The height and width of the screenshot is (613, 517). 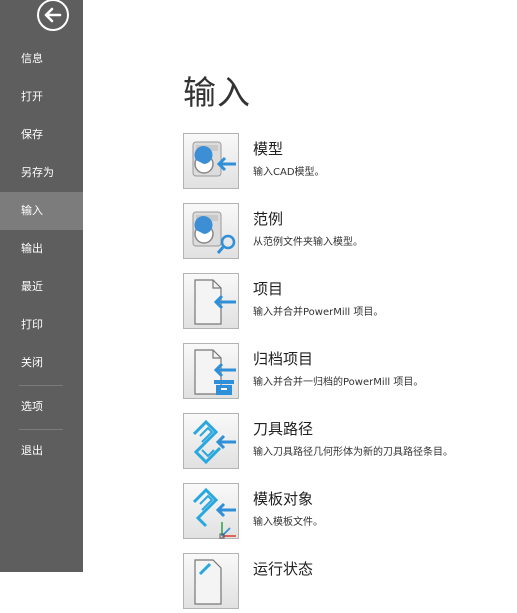 I want to click on item-description: 从范例文件夹输入模型。, so click(x=308, y=242).